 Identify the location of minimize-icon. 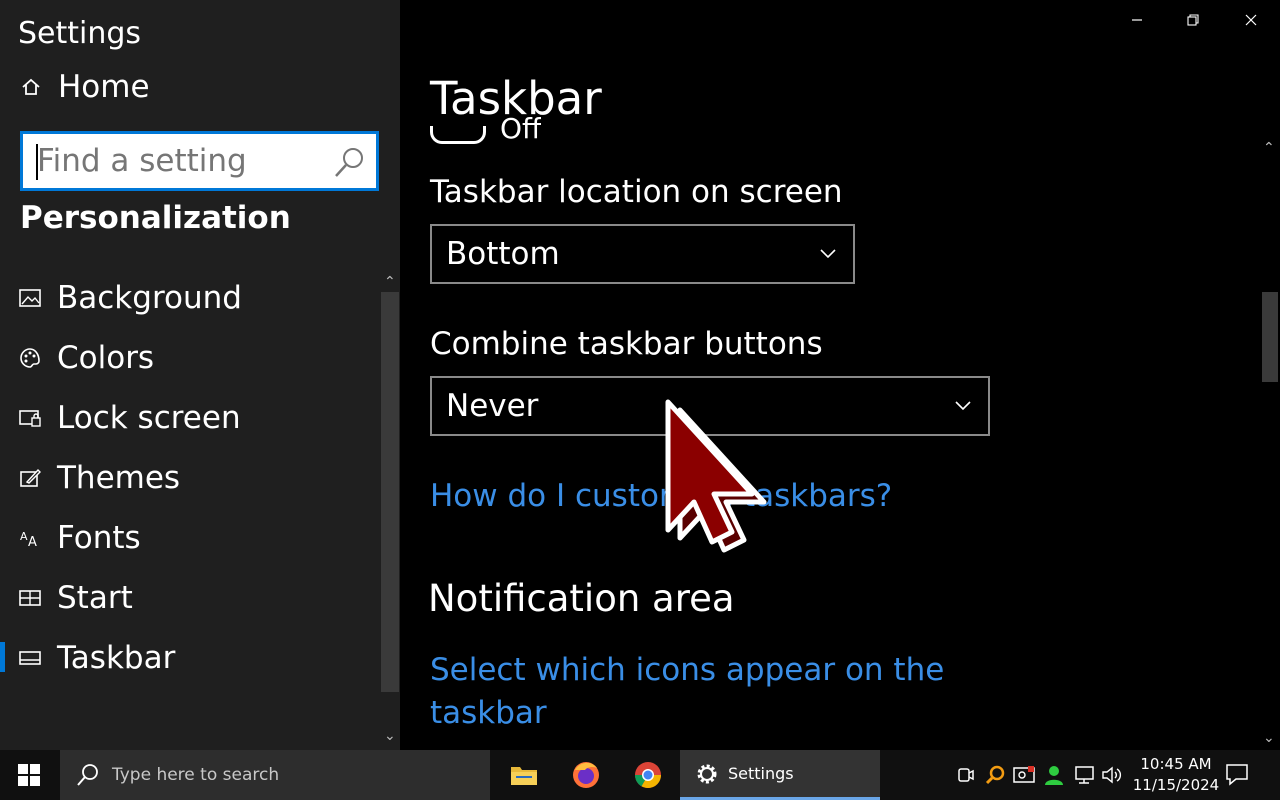
(1137, 20).